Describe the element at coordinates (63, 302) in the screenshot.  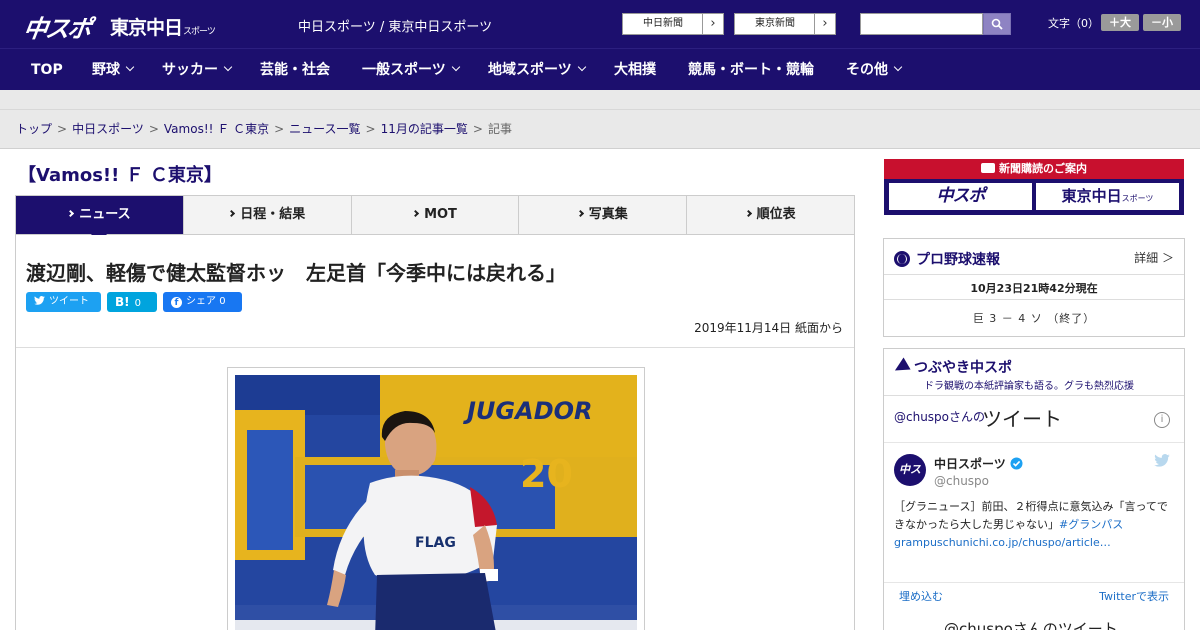
I see `tweet-share-button: ツイート` at that location.